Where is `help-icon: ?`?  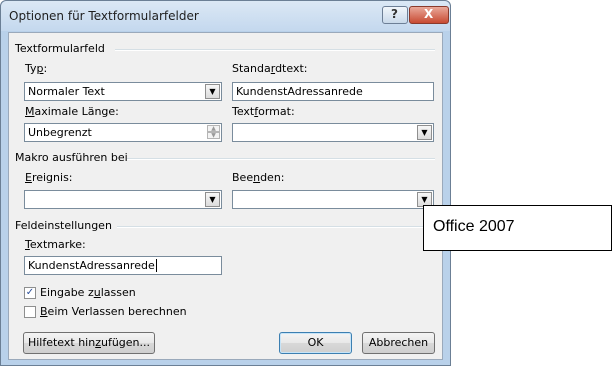
help-icon: ? is located at coordinates (394, 14).